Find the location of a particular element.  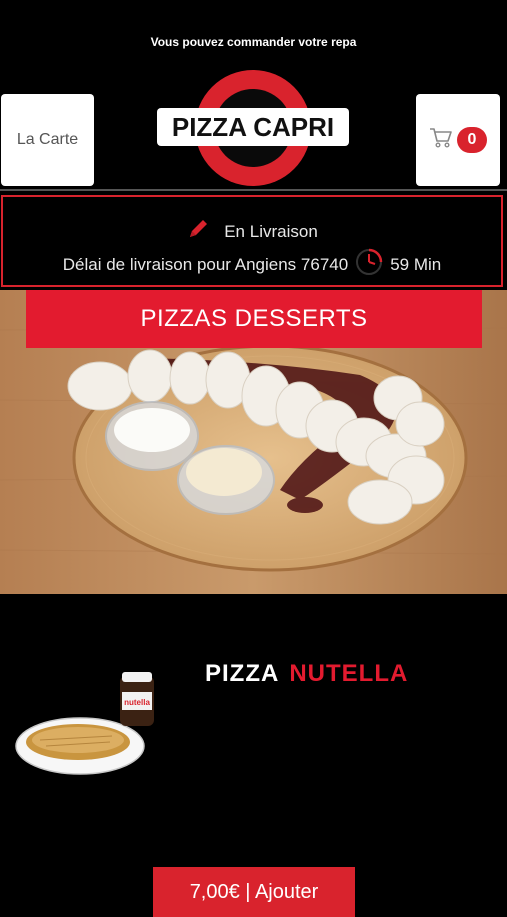

menu-button-label: La Carte is located at coordinates (47, 139).